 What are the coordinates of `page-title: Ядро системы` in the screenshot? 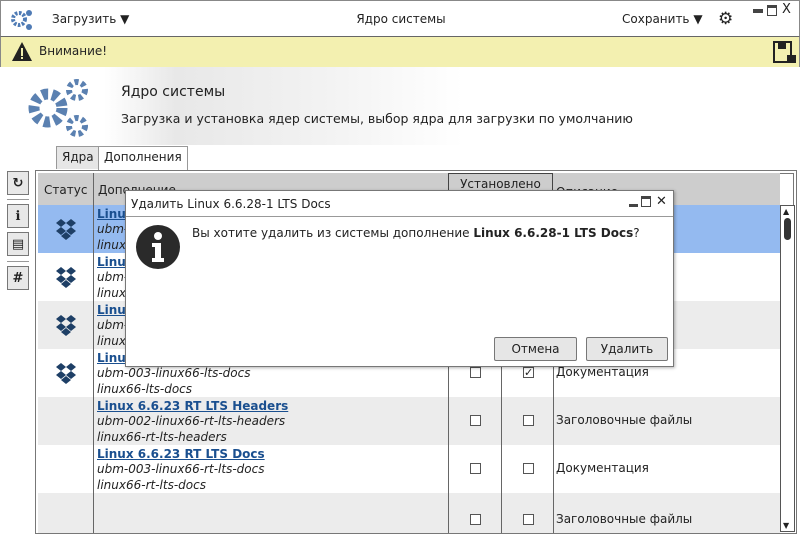 It's located at (173, 92).